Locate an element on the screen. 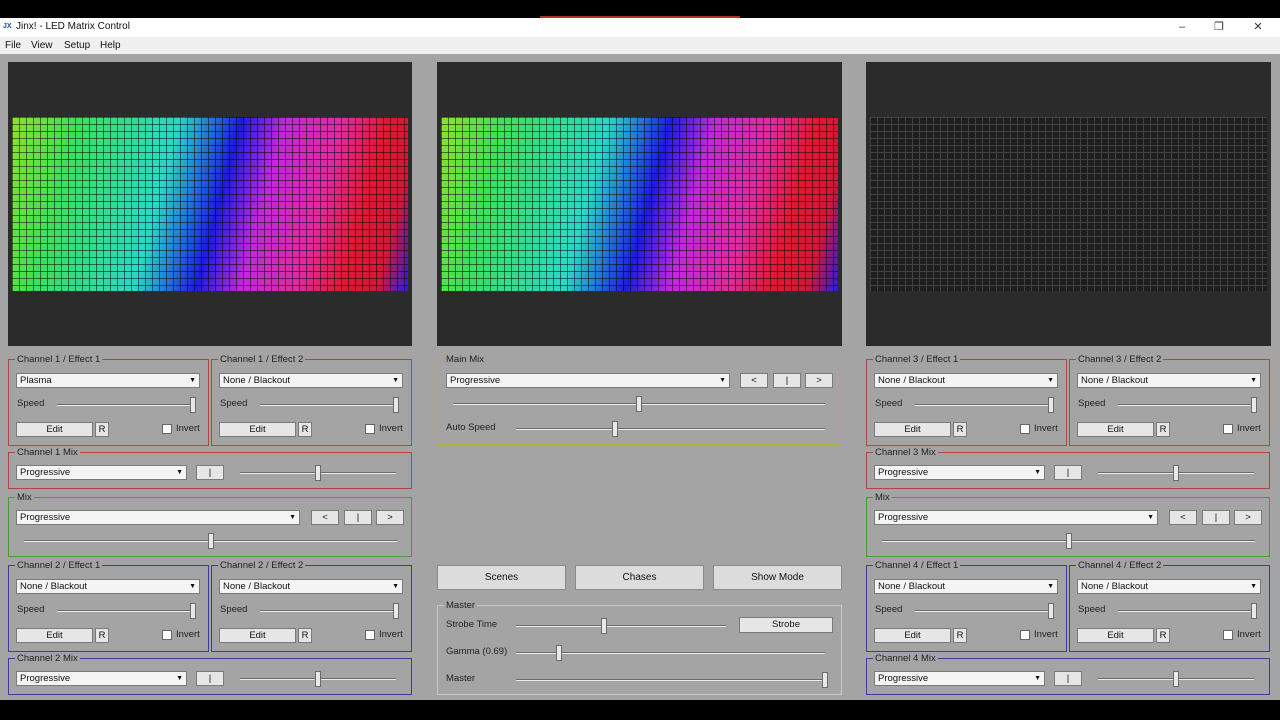  menu-file: File is located at coordinates (13, 45).